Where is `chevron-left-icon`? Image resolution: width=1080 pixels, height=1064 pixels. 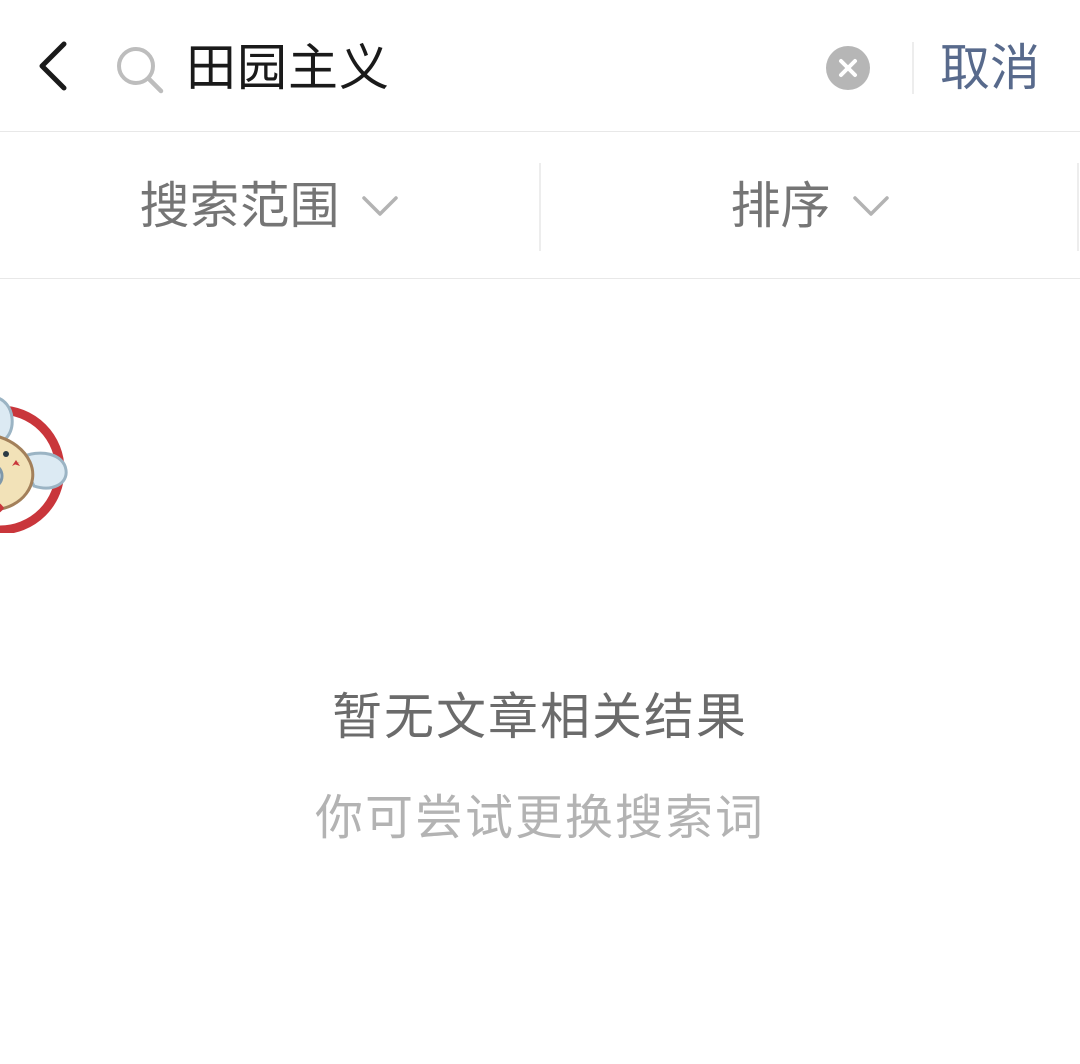
chevron-left-icon is located at coordinates (53, 66).